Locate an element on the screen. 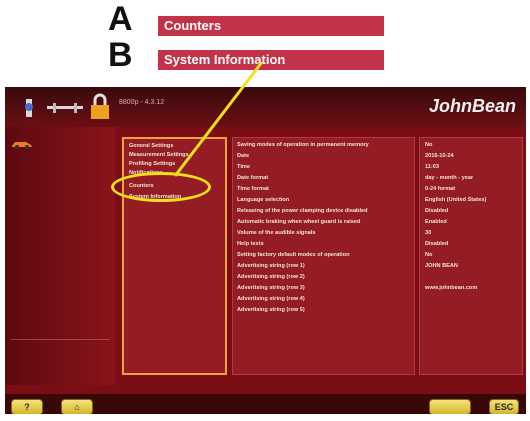 The width and height of the screenshot is (530, 421). setting-value: Enabled is located at coordinates (436, 222).